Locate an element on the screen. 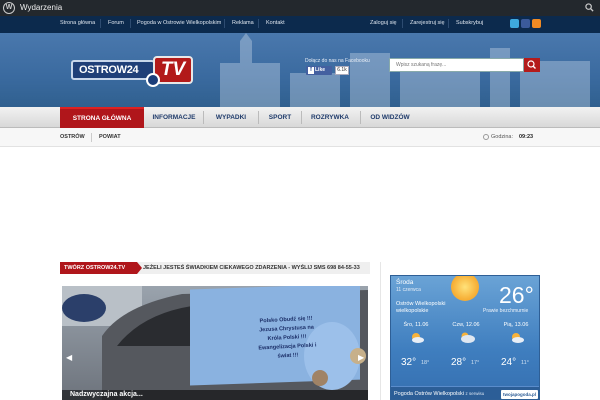 The image size is (600, 400). time-label: Godzina: is located at coordinates (502, 137).